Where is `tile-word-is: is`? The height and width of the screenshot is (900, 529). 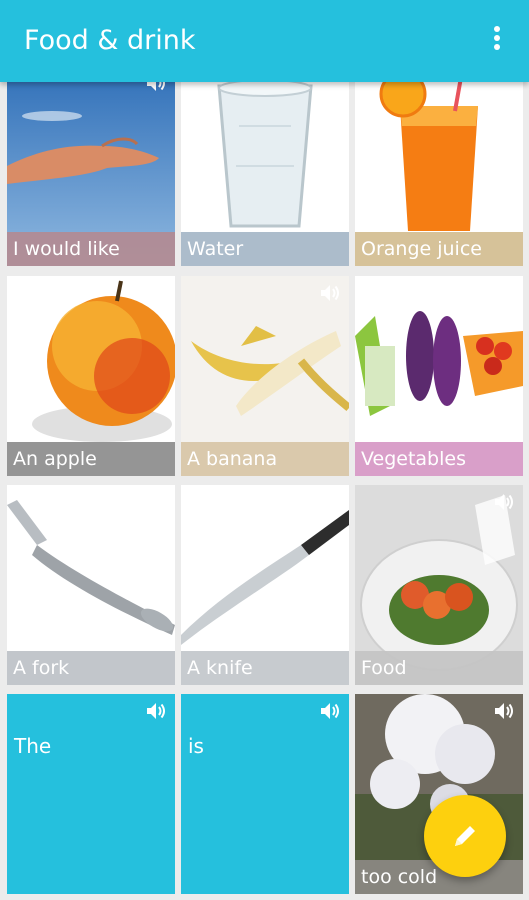
tile-word-is: is is located at coordinates (265, 794).